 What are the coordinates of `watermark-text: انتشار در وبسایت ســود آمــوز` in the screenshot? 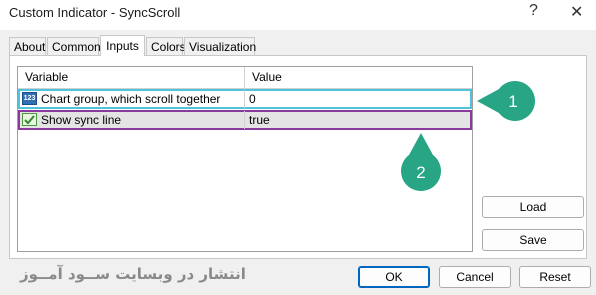 It's located at (133, 274).